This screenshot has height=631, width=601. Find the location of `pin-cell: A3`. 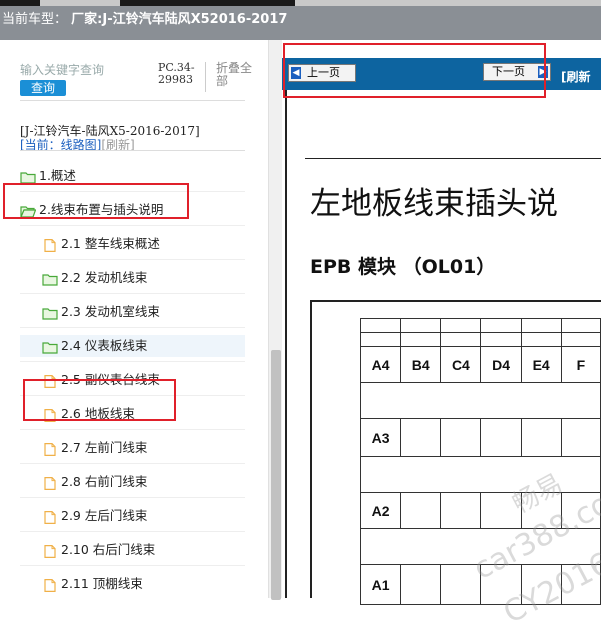

pin-cell: A3 is located at coordinates (380, 437).